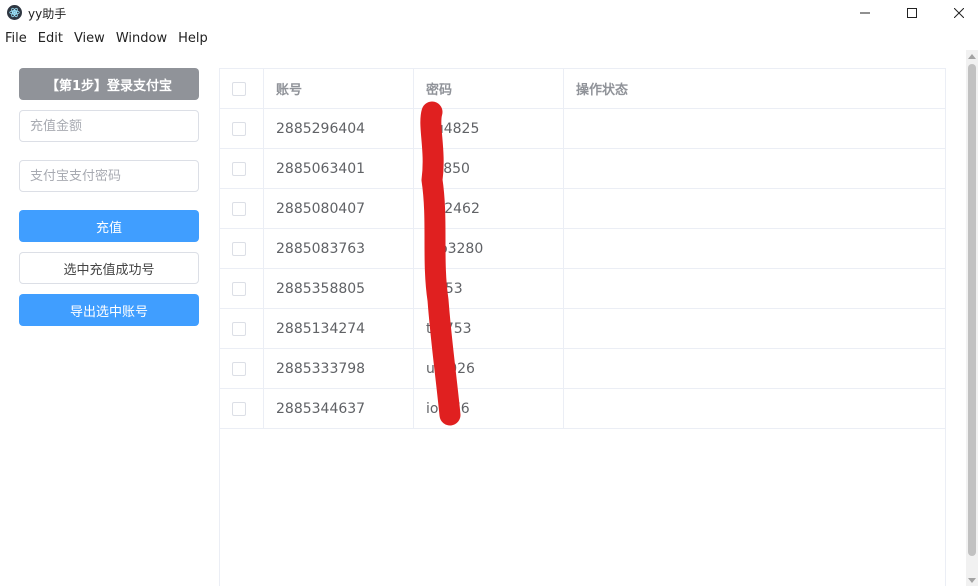 This screenshot has width=978, height=586. What do you see at coordinates (16, 39) in the screenshot?
I see `menu-file: File` at bounding box center [16, 39].